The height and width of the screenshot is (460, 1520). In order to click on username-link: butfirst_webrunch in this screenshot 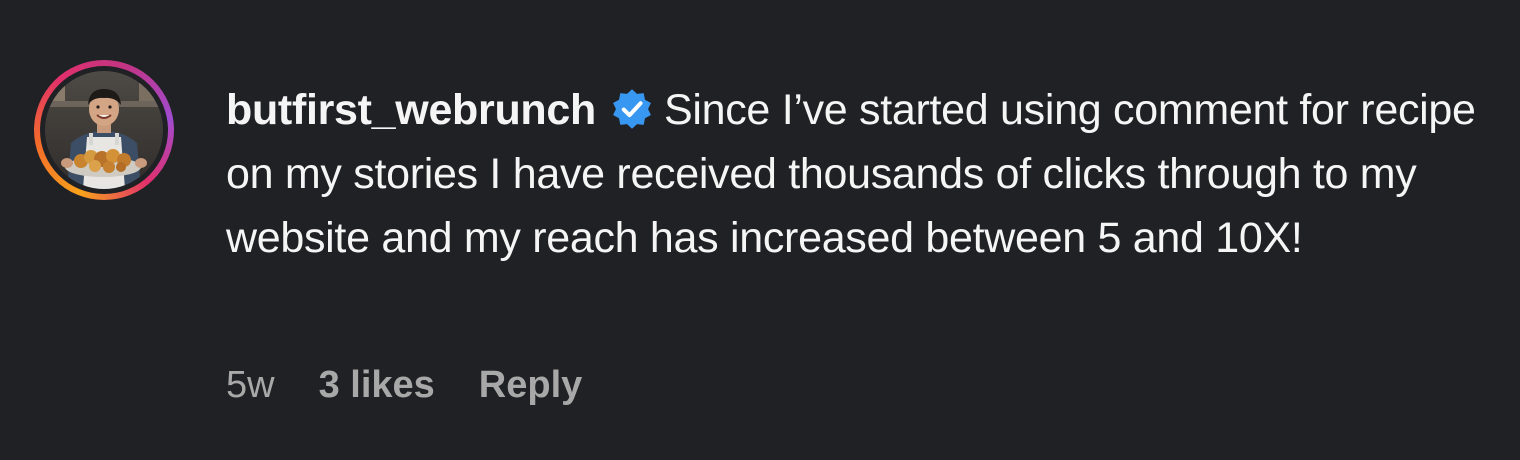, I will do `click(411, 110)`.